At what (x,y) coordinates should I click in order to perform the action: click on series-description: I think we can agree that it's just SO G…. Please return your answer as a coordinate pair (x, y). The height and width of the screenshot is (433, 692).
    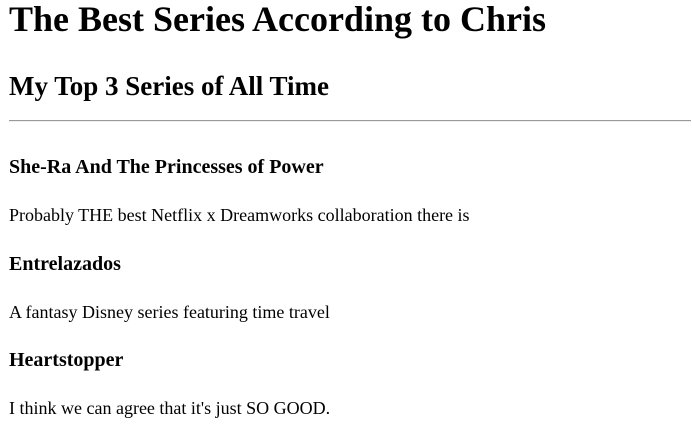
    Looking at the image, I should click on (170, 408).